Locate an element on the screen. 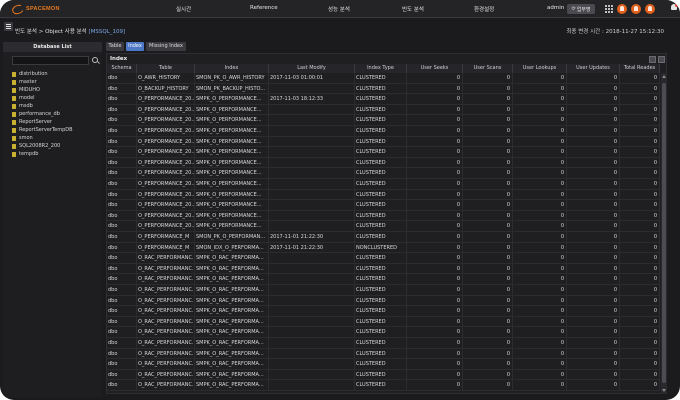 Image resolution: width=680 pixels, height=400 pixels. vertical-scrollbar is located at coordinates (664, 233).